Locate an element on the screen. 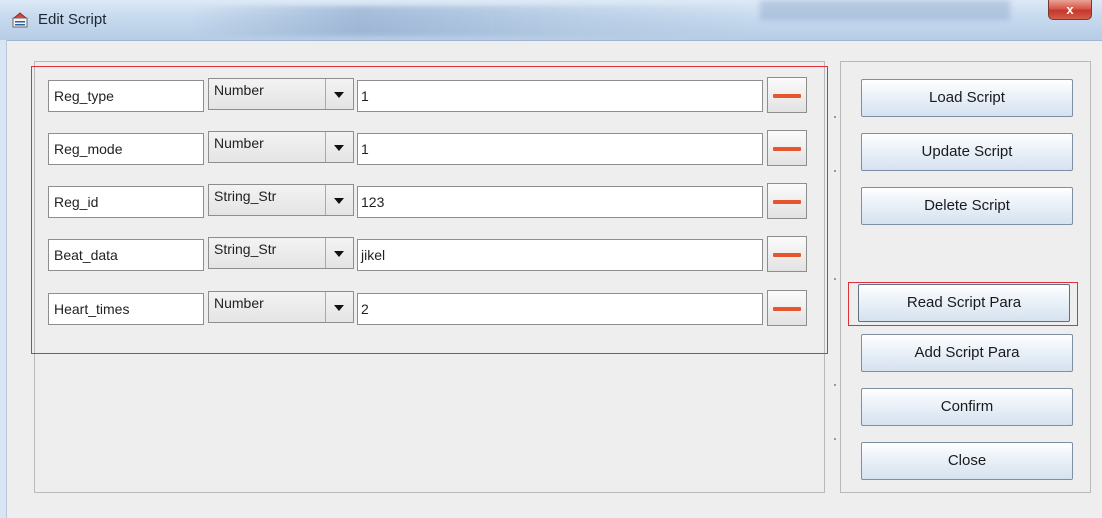 The width and height of the screenshot is (1102, 518). delete-script-button: Delete Script is located at coordinates (967, 206).